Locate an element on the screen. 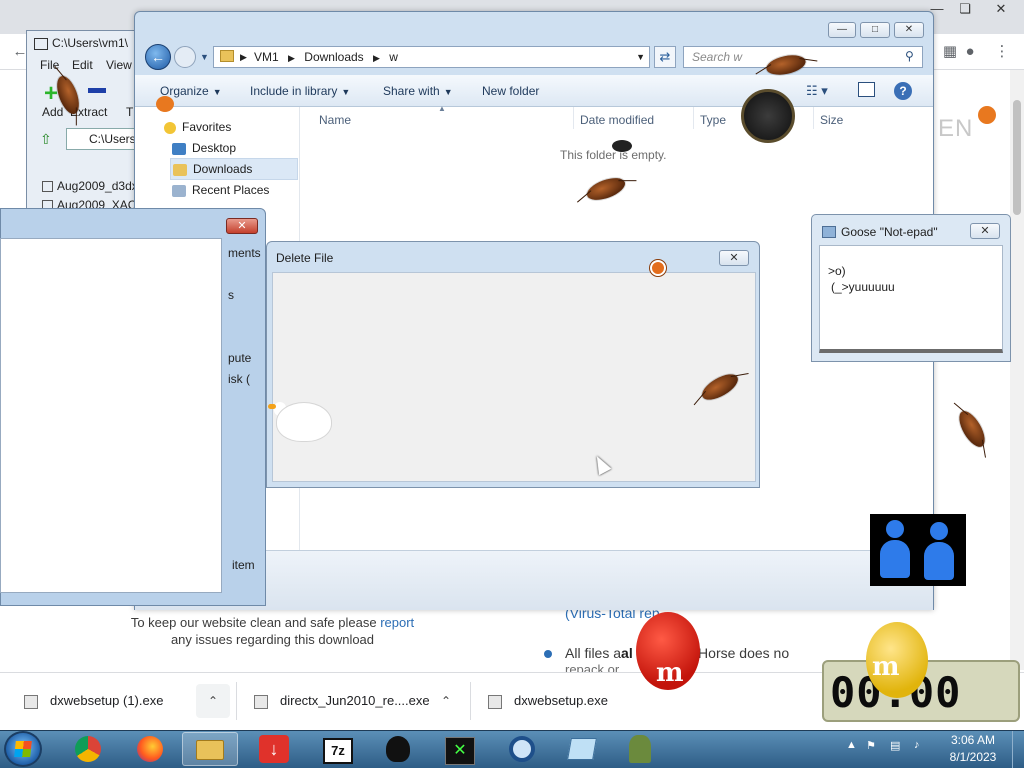 The height and width of the screenshot is (768, 1024). blank-window-close-button: ✕ is located at coordinates (242, 226).